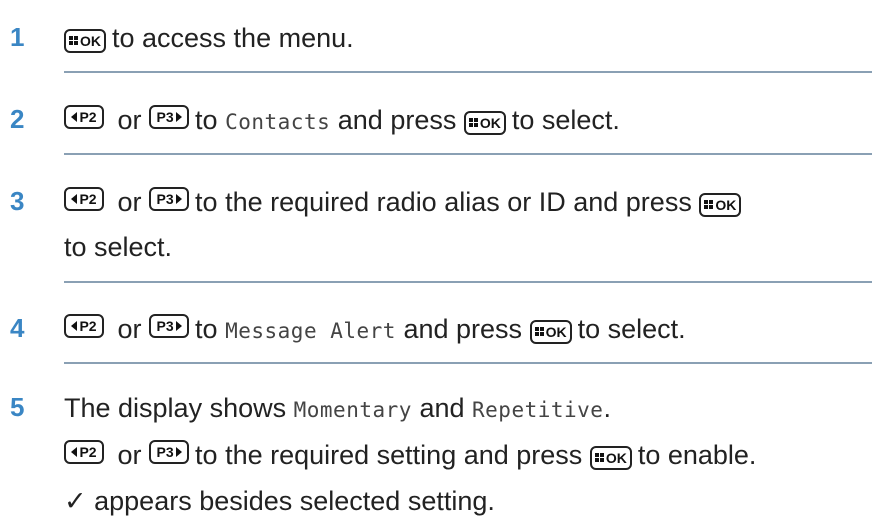 The width and height of the screenshot is (880, 527). What do you see at coordinates (17, 328) in the screenshot?
I see `step-number: 4` at bounding box center [17, 328].